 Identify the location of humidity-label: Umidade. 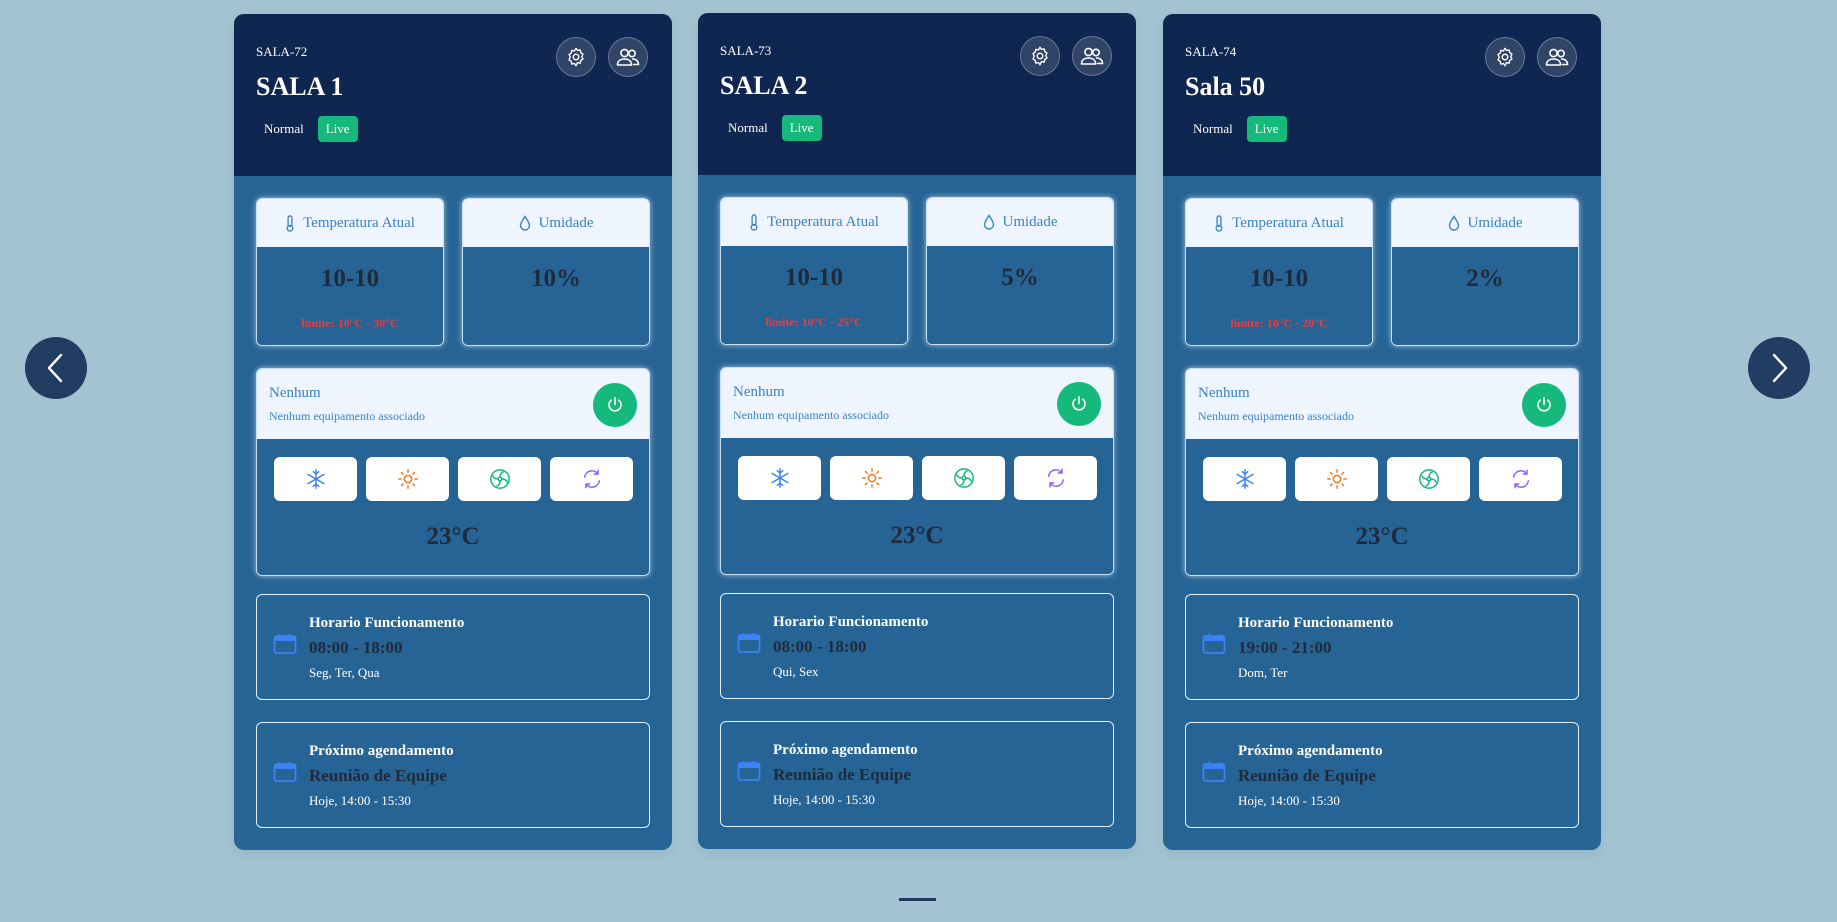
(1030, 221).